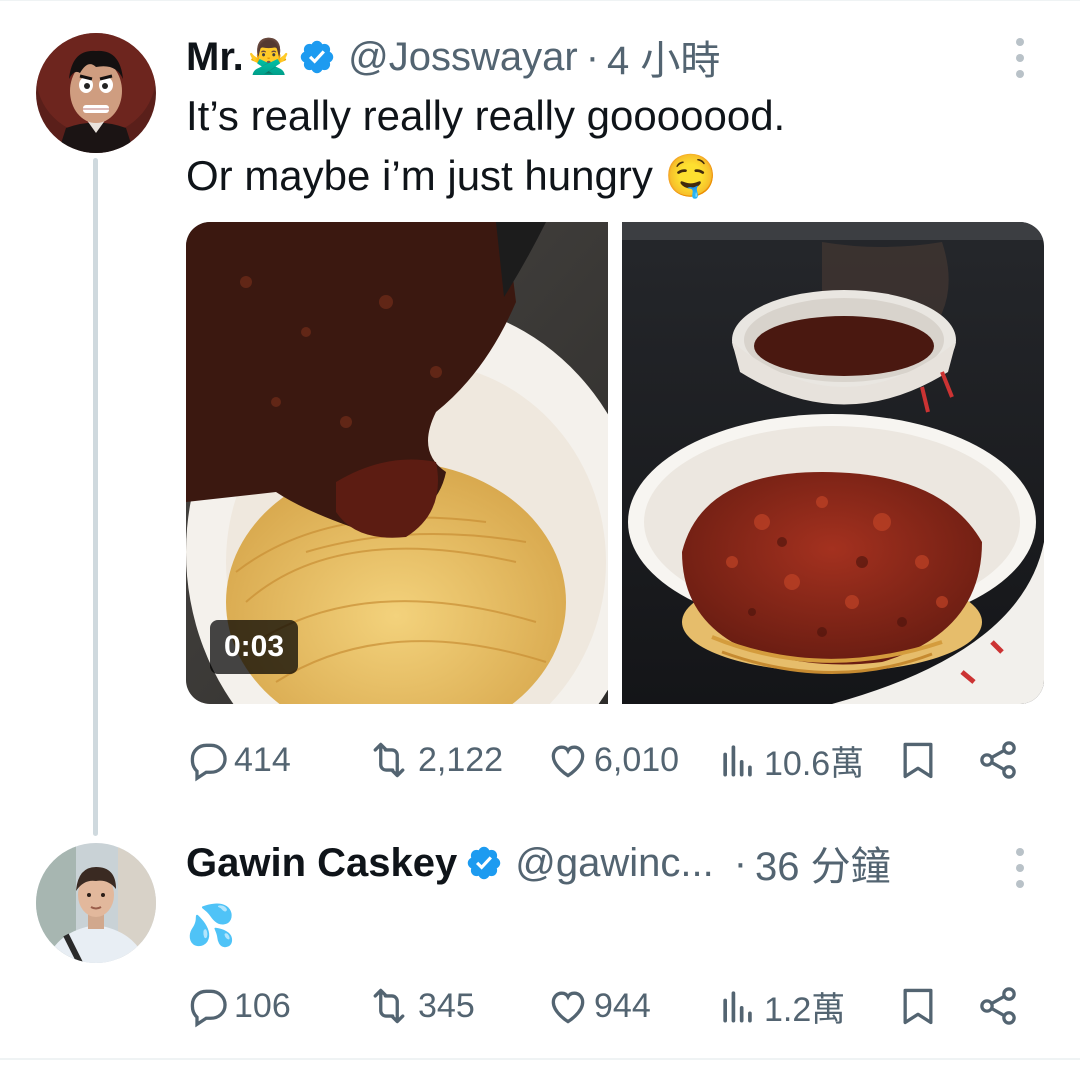 This screenshot has height=1067, width=1080. Describe the element at coordinates (262, 759) in the screenshot. I see `reply-count: 414` at that location.